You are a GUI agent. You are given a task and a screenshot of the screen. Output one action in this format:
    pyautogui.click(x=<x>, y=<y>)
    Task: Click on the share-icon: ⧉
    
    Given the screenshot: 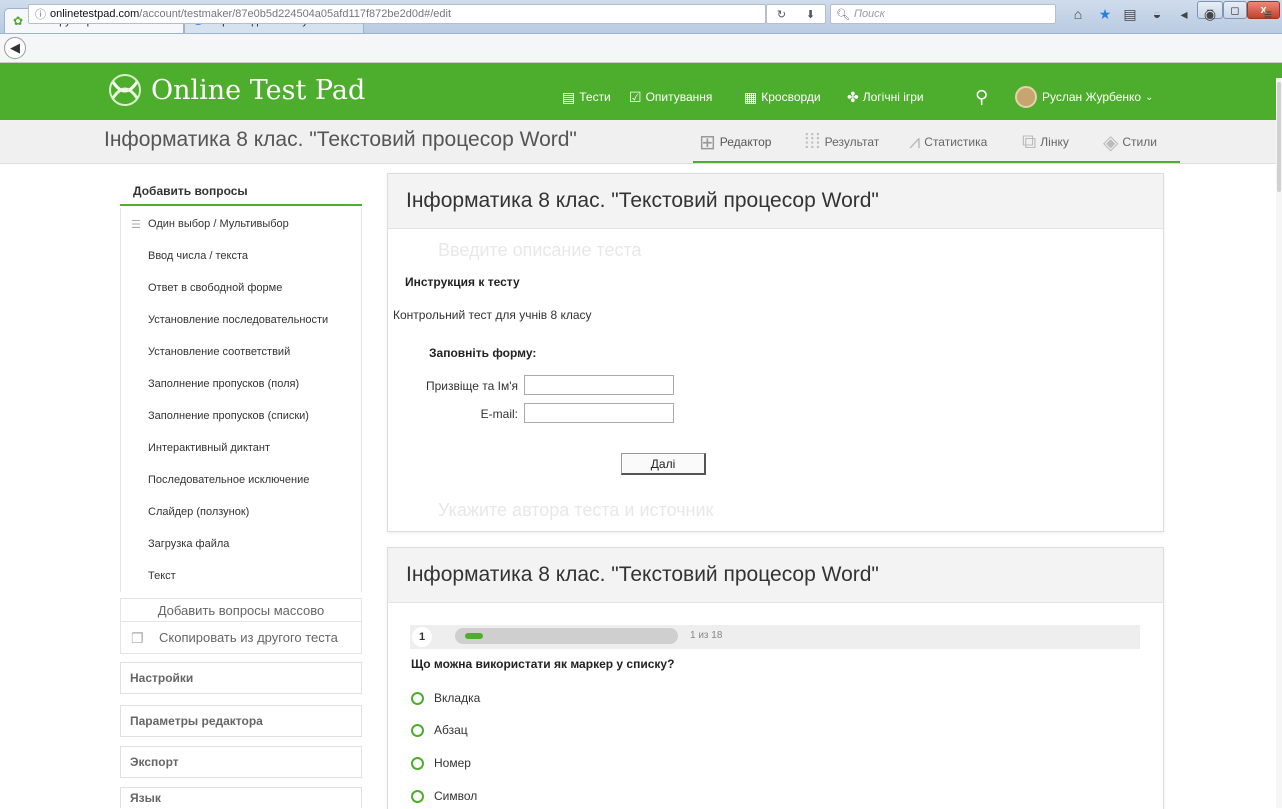 What is the action you would take?
    pyautogui.click(x=1029, y=141)
    